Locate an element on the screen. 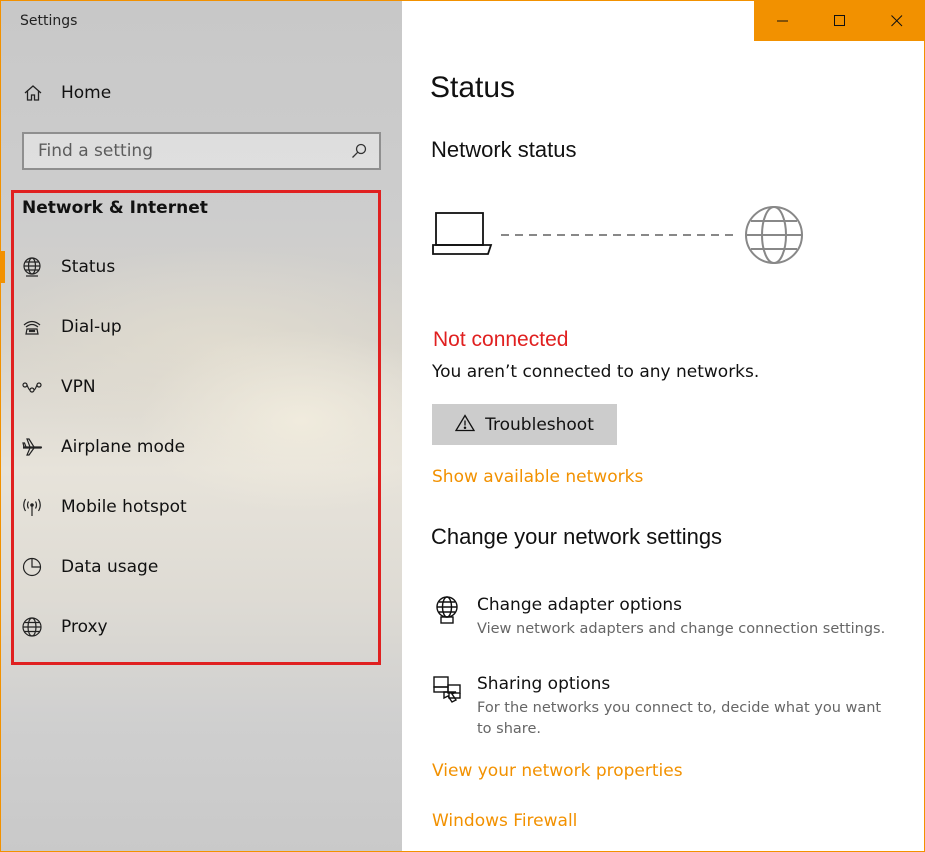  dial-up-icon is located at coordinates (32, 327).